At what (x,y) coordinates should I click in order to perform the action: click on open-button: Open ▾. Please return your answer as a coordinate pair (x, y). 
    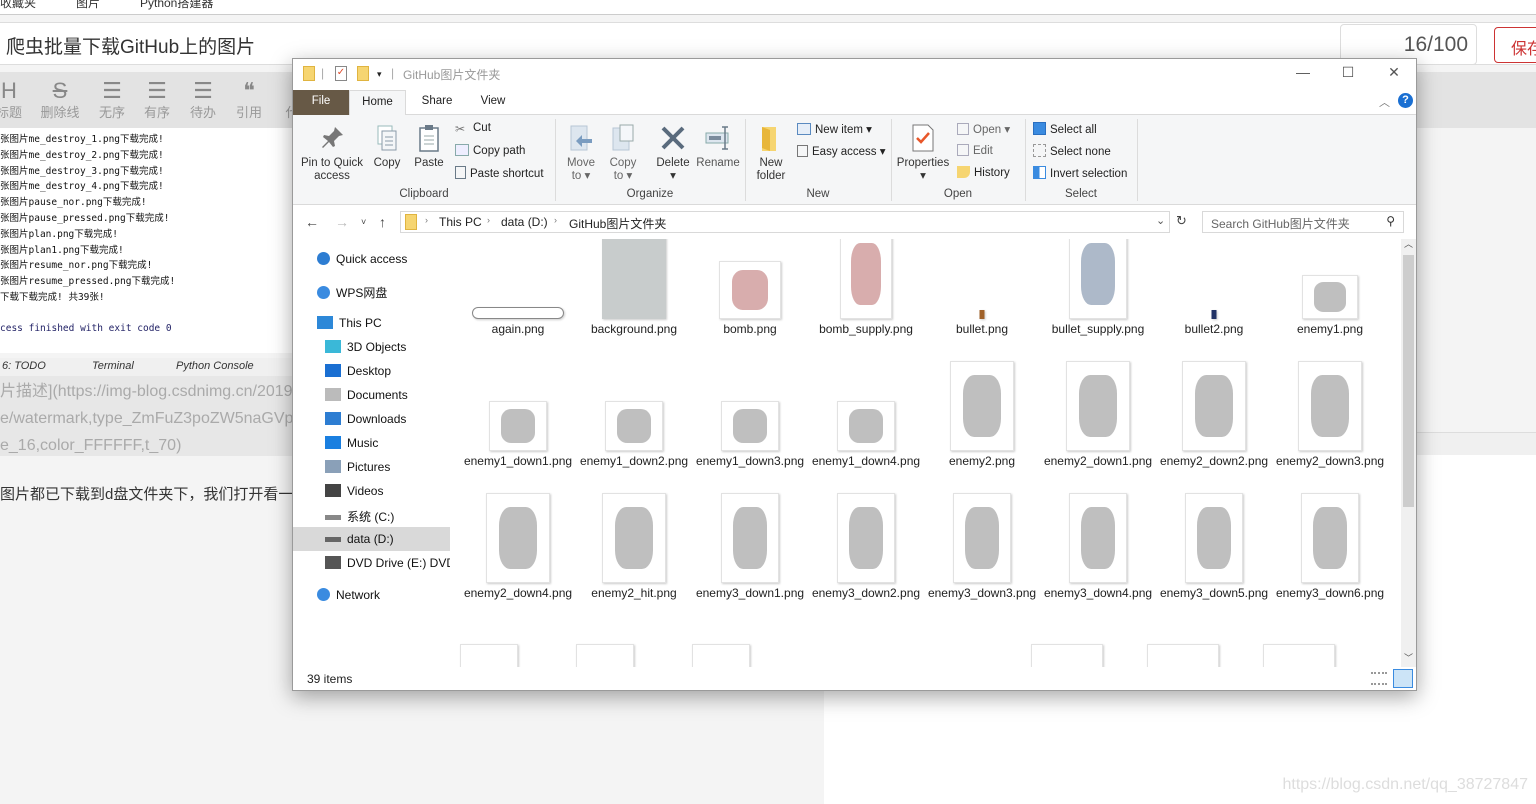
    Looking at the image, I should click on (983, 129).